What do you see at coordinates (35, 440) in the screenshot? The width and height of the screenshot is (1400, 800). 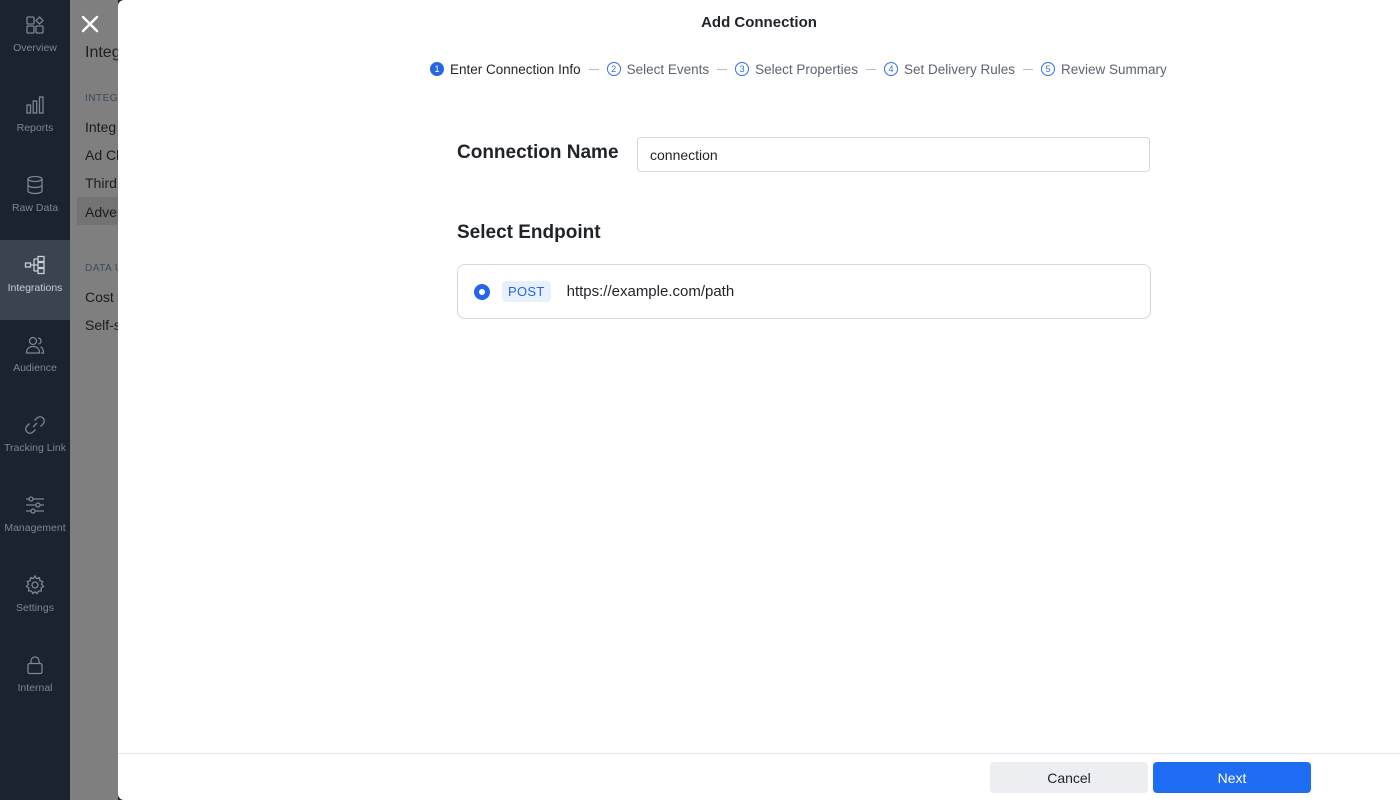 I see `rail-item-tracking-link: Tracking Link` at bounding box center [35, 440].